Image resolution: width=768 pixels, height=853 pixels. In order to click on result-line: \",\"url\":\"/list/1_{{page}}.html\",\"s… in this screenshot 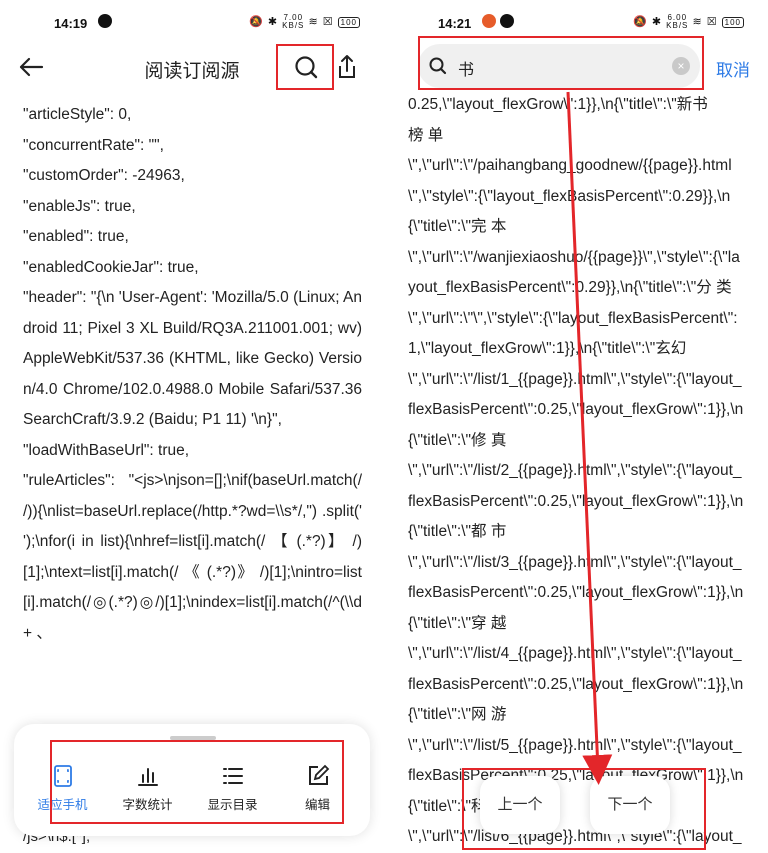, I will do `click(576, 409)`.